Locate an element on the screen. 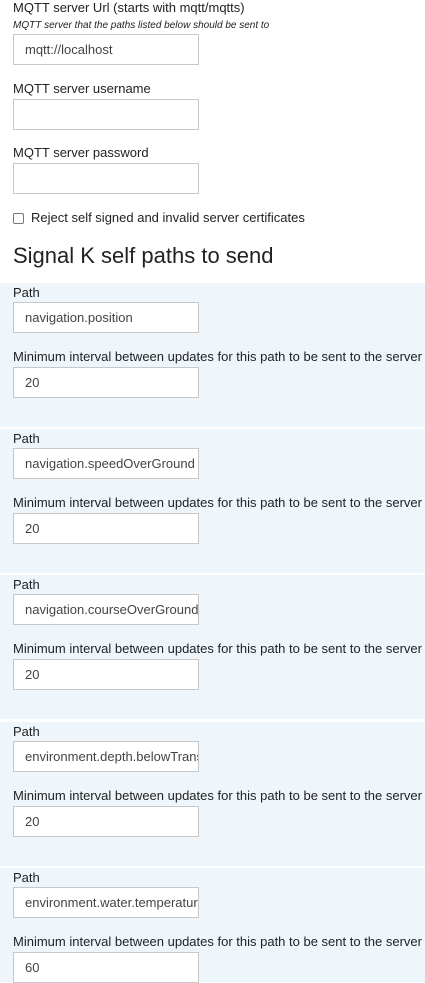 This screenshot has width=425, height=983. paths-section-title: Signal K self paths to send is located at coordinates (143, 255).